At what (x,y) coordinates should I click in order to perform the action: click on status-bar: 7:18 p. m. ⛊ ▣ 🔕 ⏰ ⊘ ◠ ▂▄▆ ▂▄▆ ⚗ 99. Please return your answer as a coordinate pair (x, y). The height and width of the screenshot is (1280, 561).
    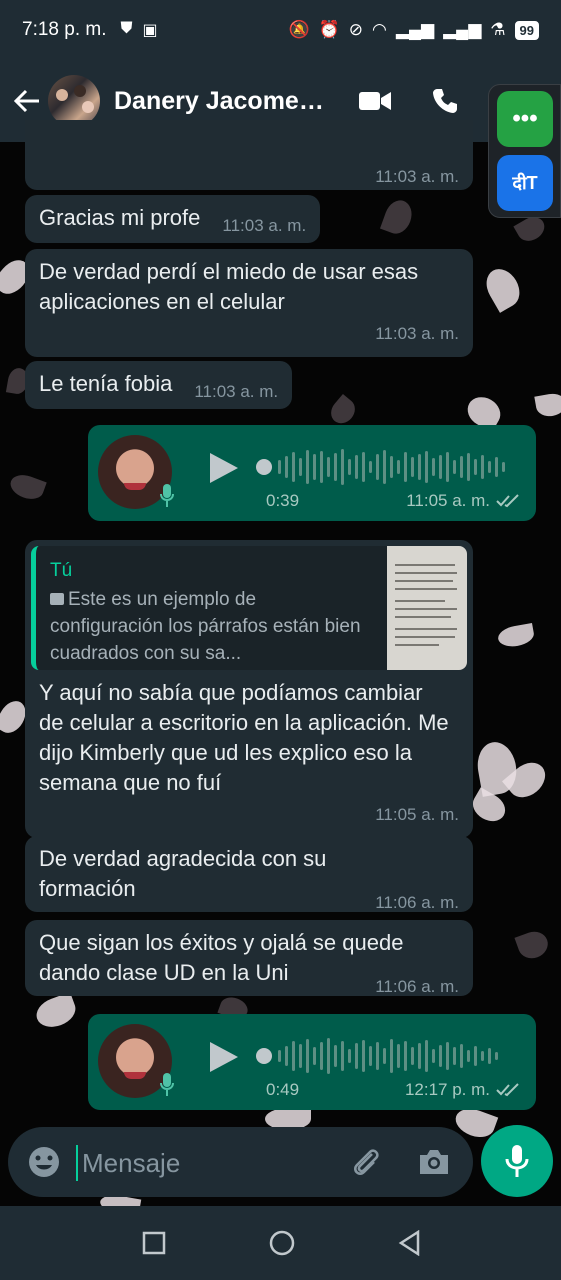
    Looking at the image, I should click on (280, 30).